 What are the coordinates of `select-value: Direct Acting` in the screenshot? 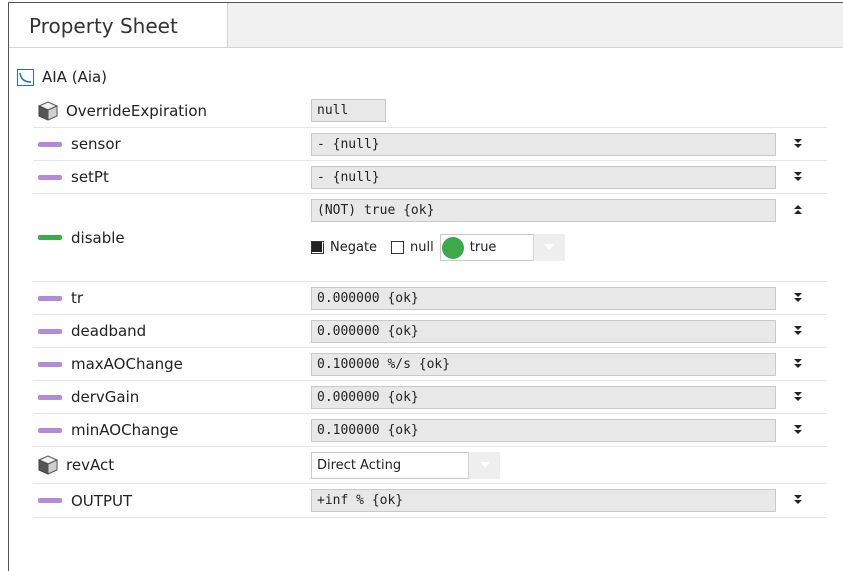 It's located at (359, 465).